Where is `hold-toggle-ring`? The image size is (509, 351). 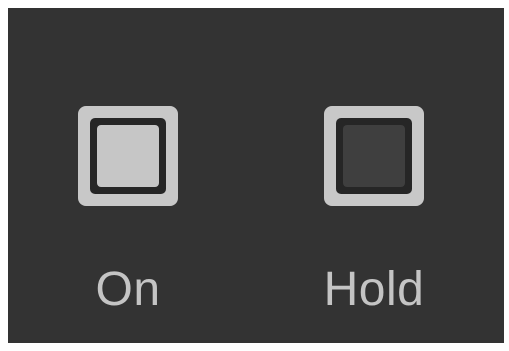 hold-toggle-ring is located at coordinates (374, 156).